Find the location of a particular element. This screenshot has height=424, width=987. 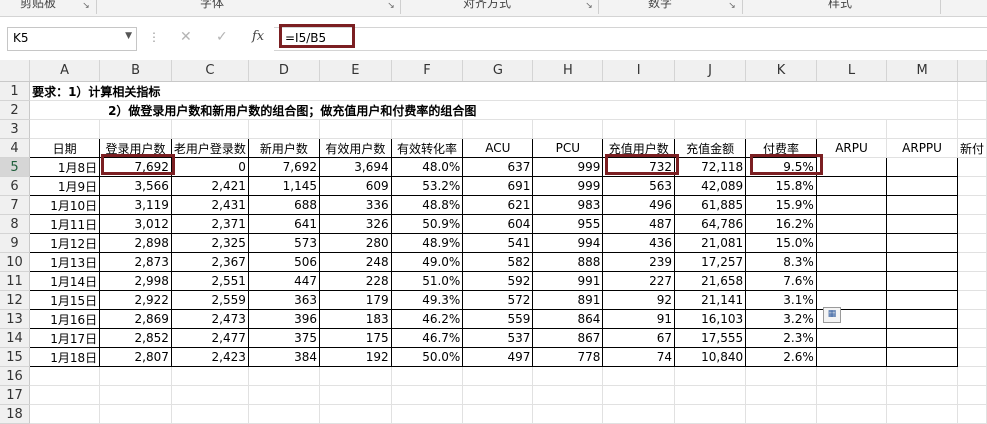

table-data-cell: 61,885 is located at coordinates (710, 205).